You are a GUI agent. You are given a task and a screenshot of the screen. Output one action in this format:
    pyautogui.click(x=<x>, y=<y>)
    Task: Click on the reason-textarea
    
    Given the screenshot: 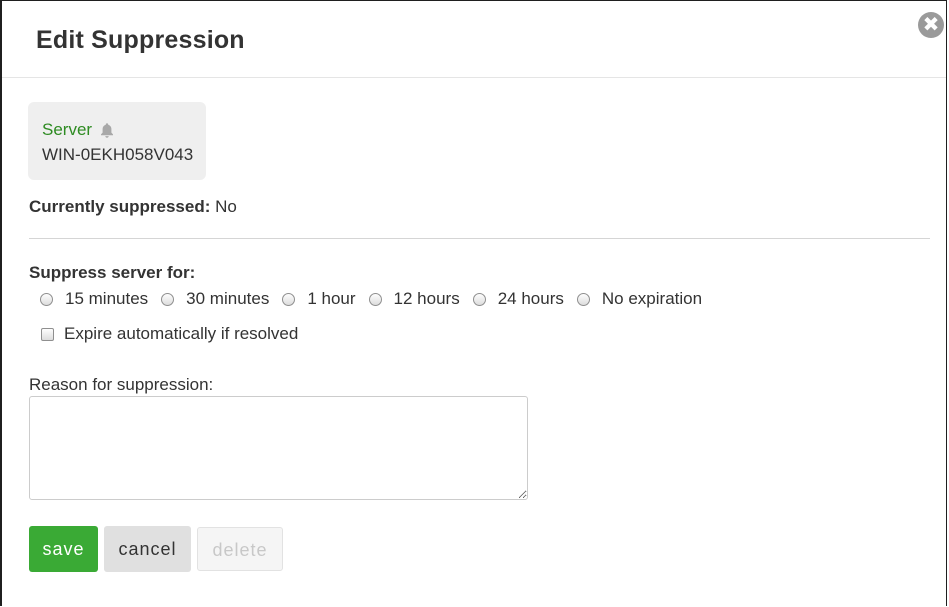 What is the action you would take?
    pyautogui.click(x=278, y=448)
    